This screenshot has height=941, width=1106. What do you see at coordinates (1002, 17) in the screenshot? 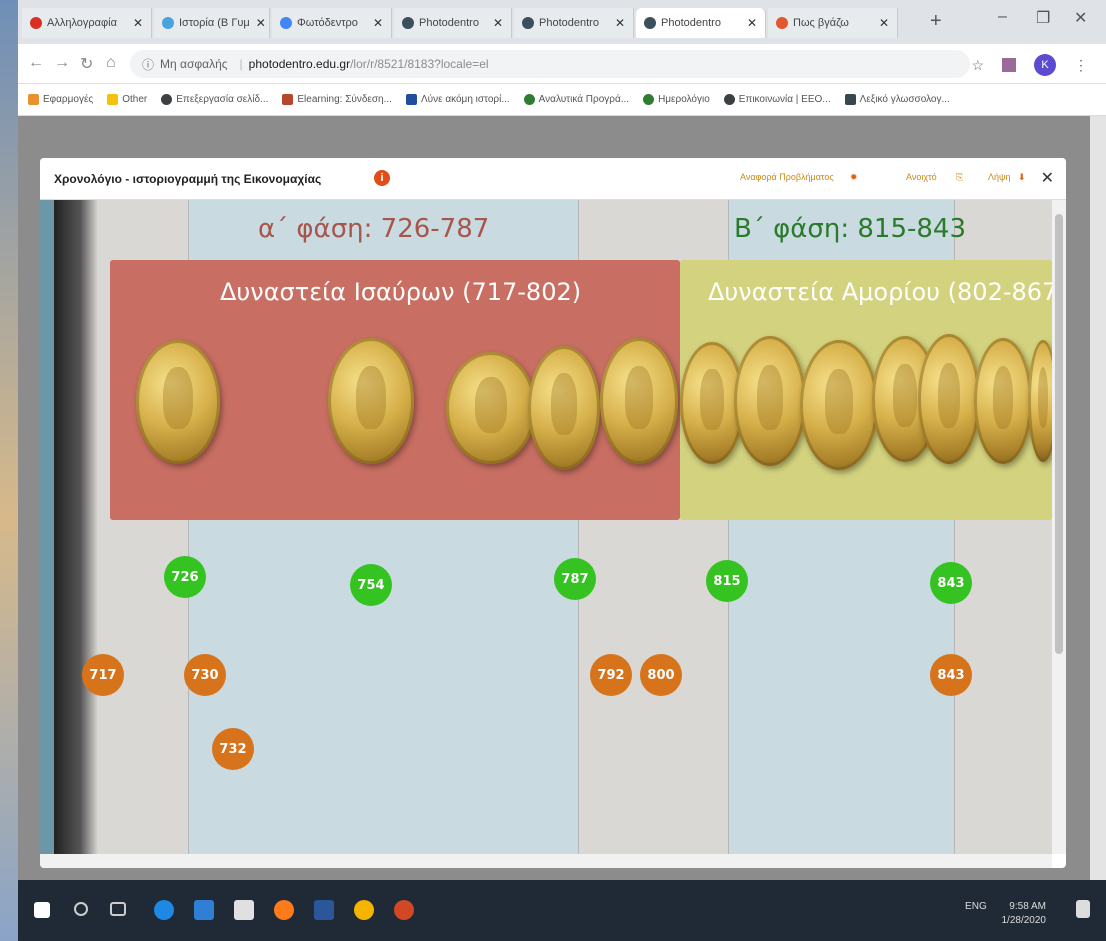
I see `minimize-button: –` at bounding box center [1002, 17].